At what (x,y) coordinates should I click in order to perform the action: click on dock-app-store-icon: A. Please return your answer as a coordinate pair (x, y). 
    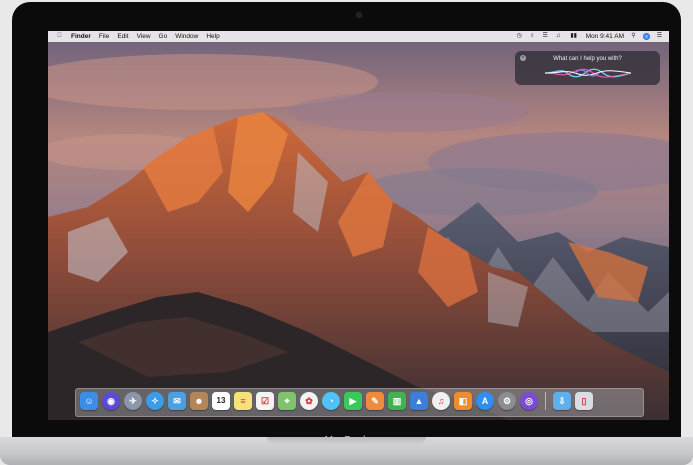
    Looking at the image, I should click on (485, 401).